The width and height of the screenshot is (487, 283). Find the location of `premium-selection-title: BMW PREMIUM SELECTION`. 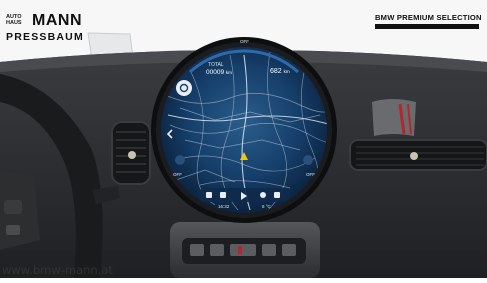

premium-selection-title: BMW PREMIUM SELECTION is located at coordinates (428, 17).